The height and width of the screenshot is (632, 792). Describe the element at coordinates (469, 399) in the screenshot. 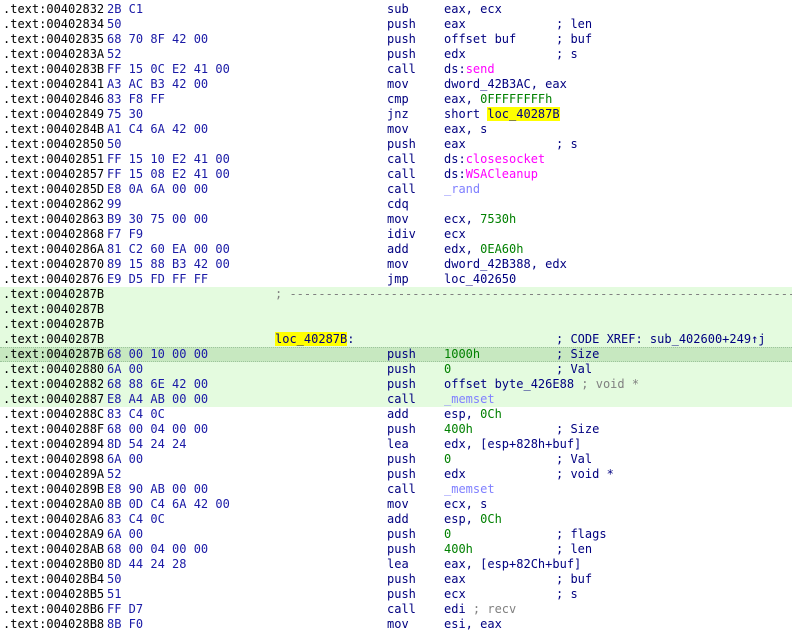

I see `function-name: _memset` at that location.